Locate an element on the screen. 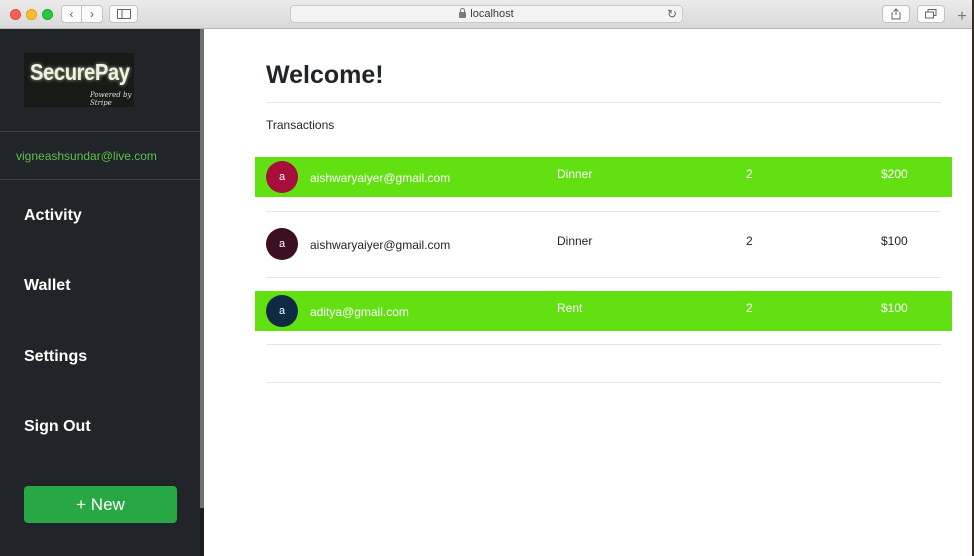 The width and height of the screenshot is (974, 556). sidebar-toggle-button is located at coordinates (123, 14).